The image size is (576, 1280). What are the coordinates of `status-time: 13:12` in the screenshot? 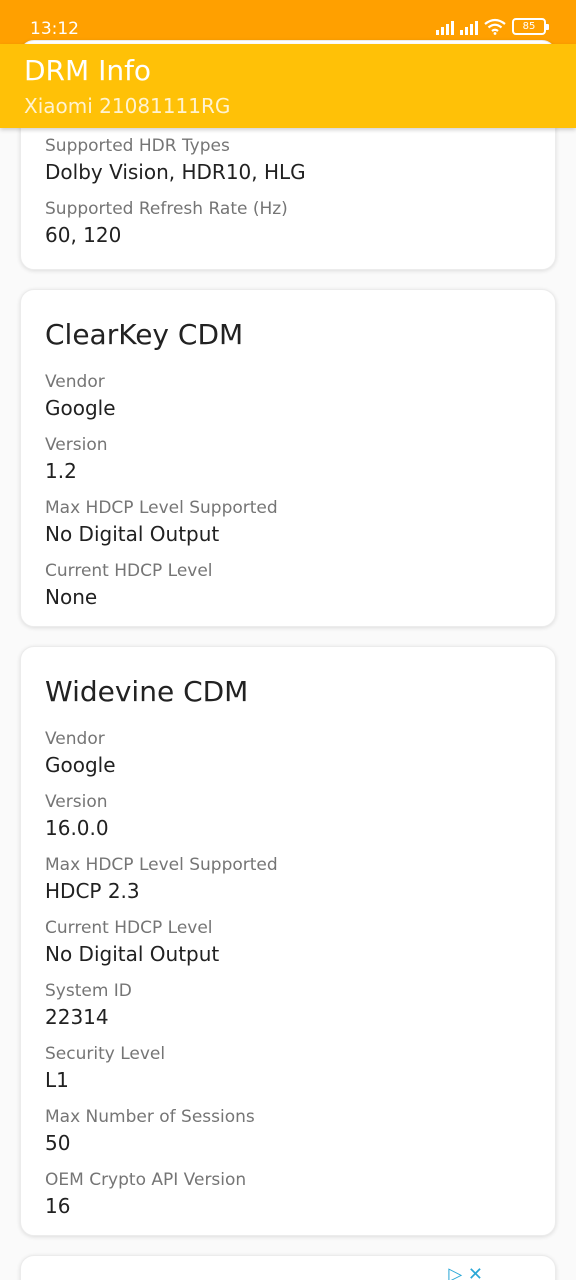 It's located at (54, 29).